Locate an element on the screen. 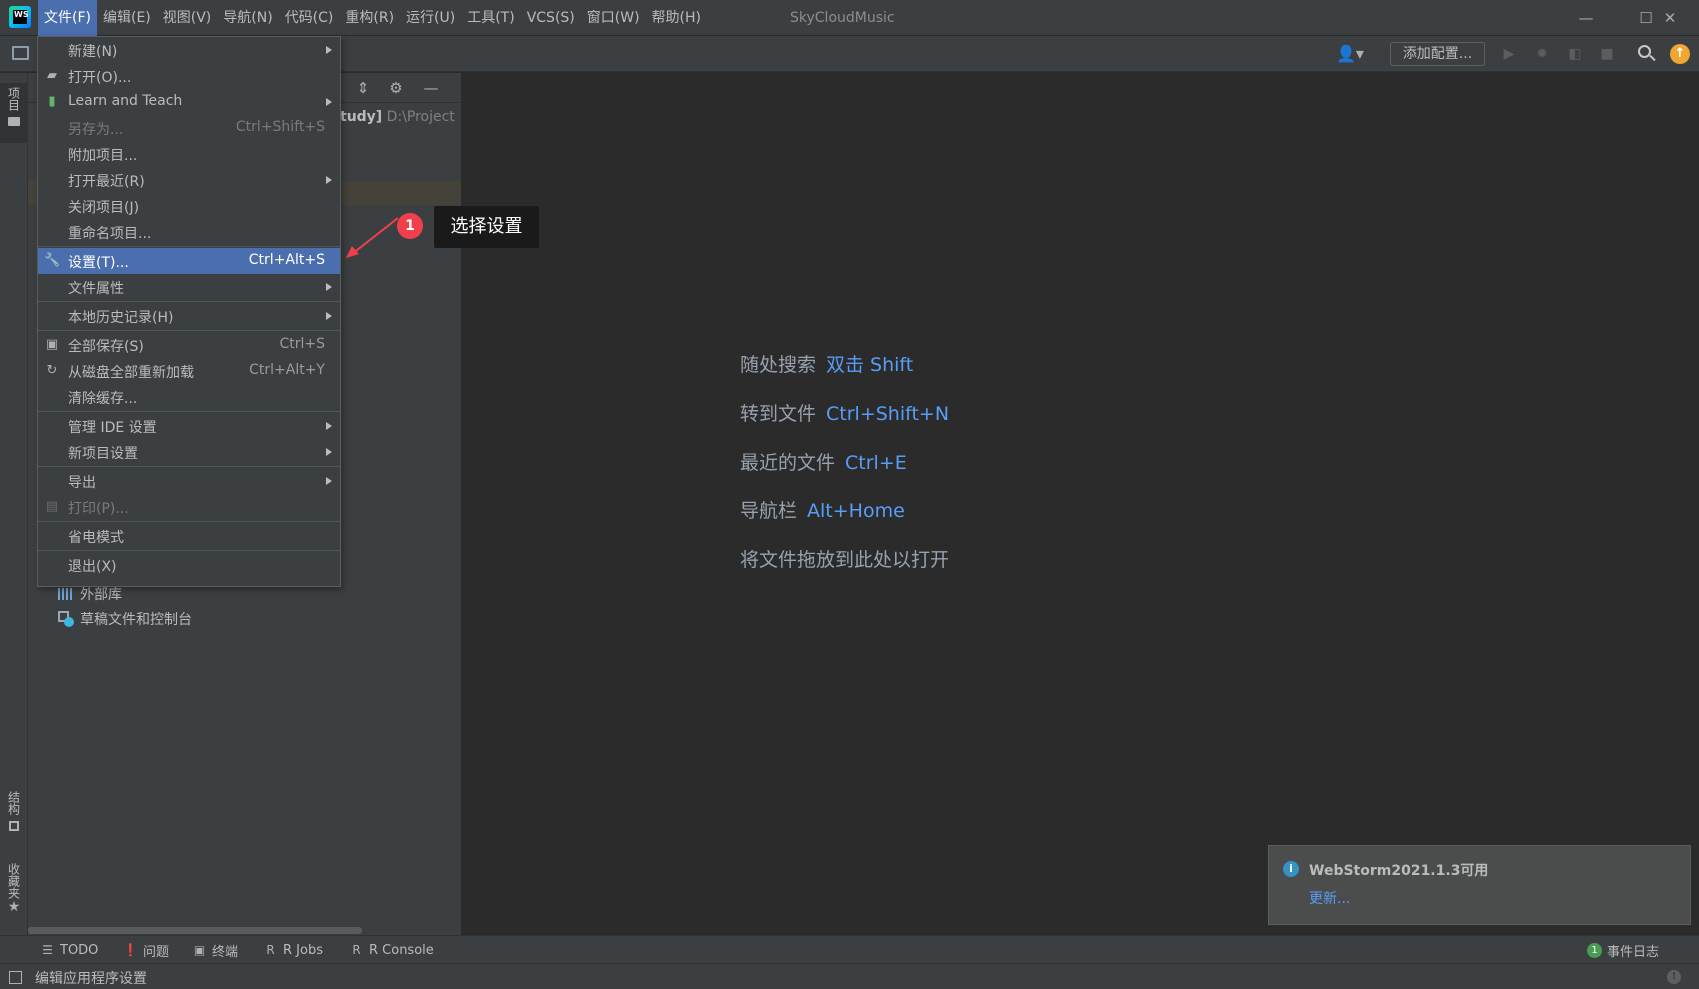 Image resolution: width=1699 pixels, height=989 pixels. menu-item-file-properties: 文件属性 is located at coordinates (189, 287).